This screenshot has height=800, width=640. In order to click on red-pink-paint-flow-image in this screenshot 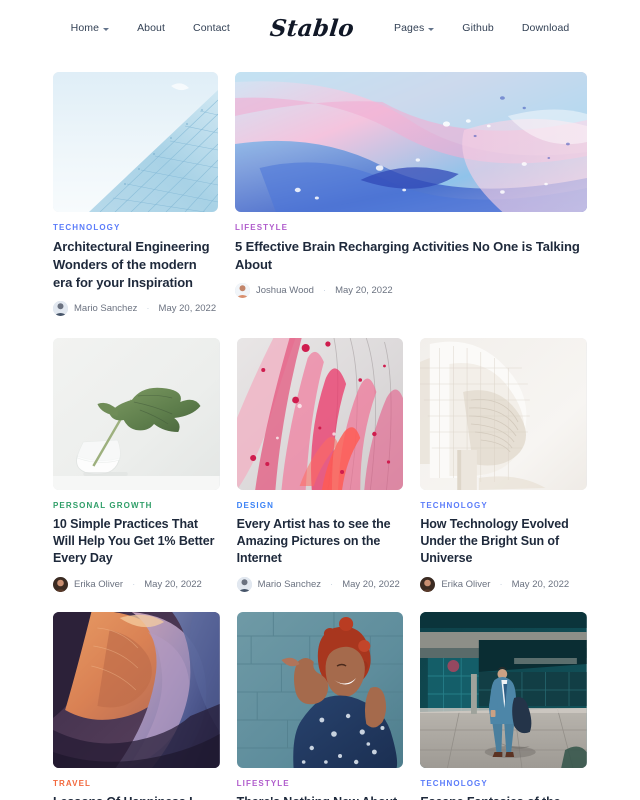, I will do `click(320, 413)`.